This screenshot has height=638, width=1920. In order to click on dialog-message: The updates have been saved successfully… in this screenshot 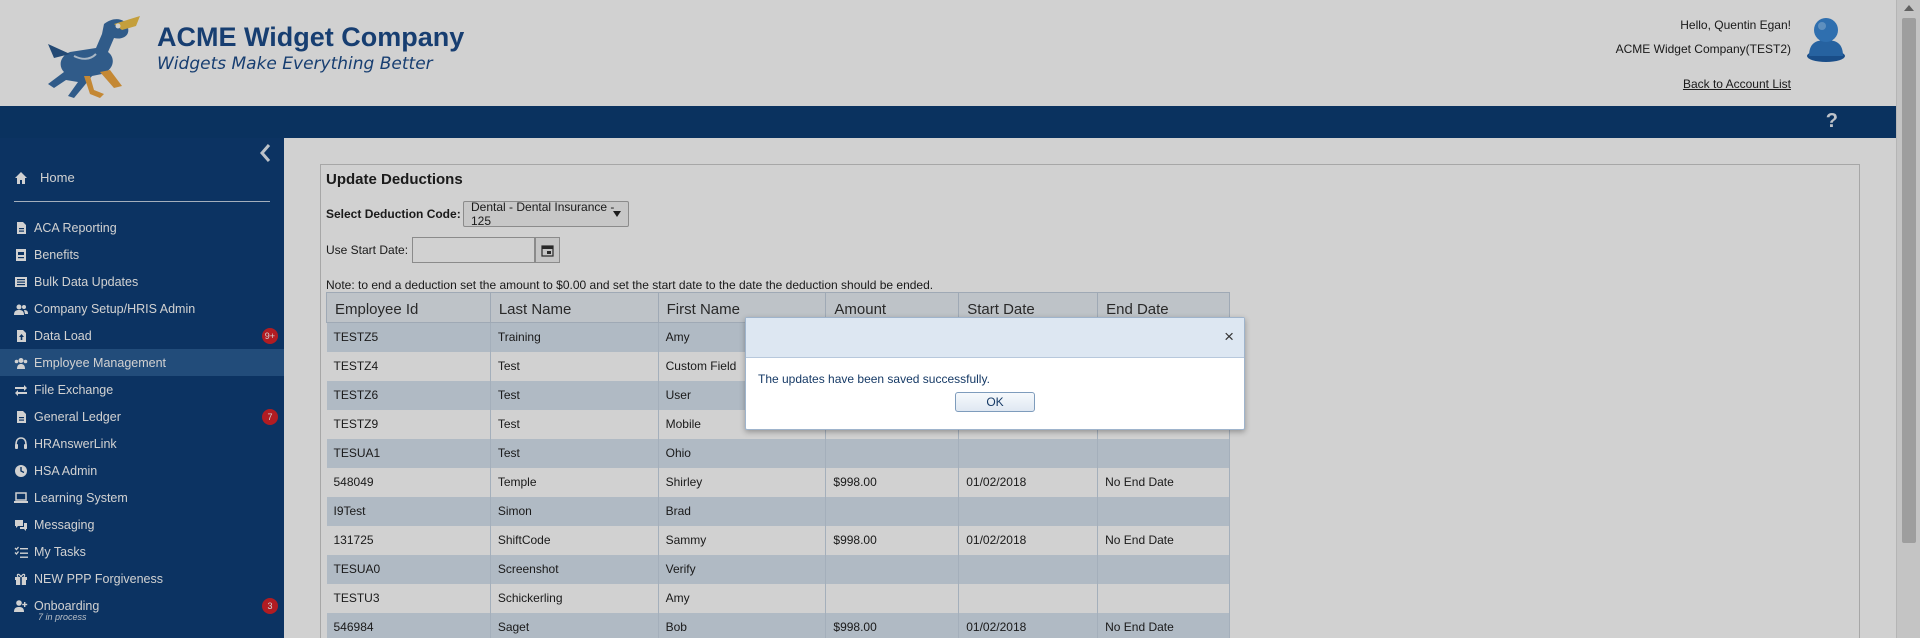, I will do `click(874, 379)`.